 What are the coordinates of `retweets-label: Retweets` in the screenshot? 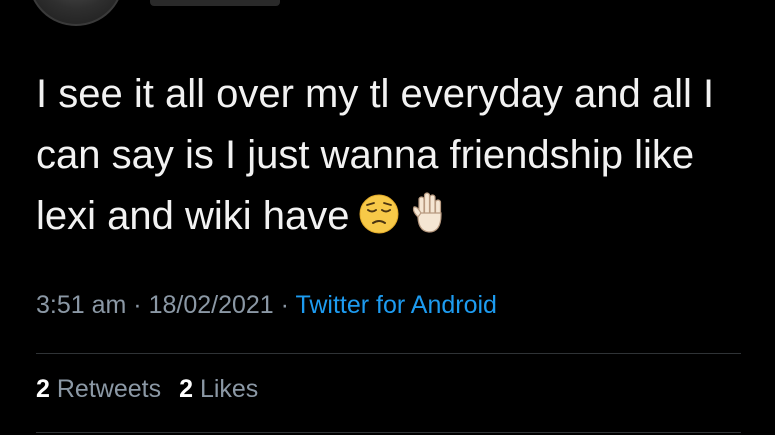 It's located at (109, 389).